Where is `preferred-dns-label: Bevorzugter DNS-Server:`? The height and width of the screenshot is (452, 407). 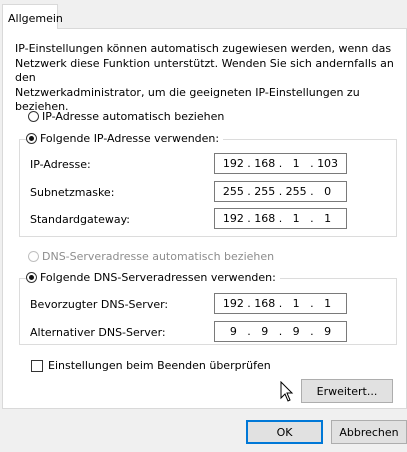 preferred-dns-label: Bevorzugter DNS-Server: is located at coordinates (99, 304).